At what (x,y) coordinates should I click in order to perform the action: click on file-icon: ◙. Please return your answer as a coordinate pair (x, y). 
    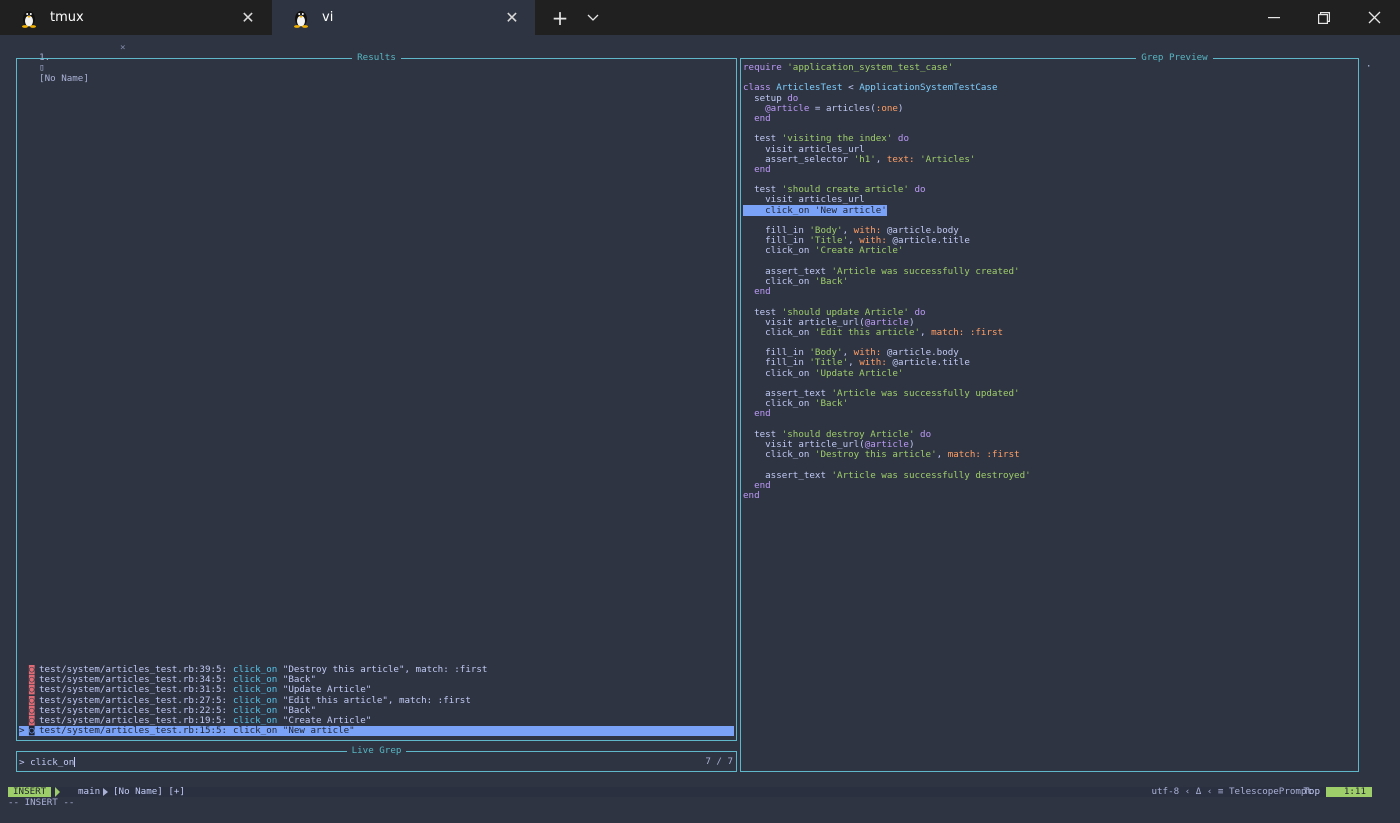
    Looking at the image, I should click on (32, 731).